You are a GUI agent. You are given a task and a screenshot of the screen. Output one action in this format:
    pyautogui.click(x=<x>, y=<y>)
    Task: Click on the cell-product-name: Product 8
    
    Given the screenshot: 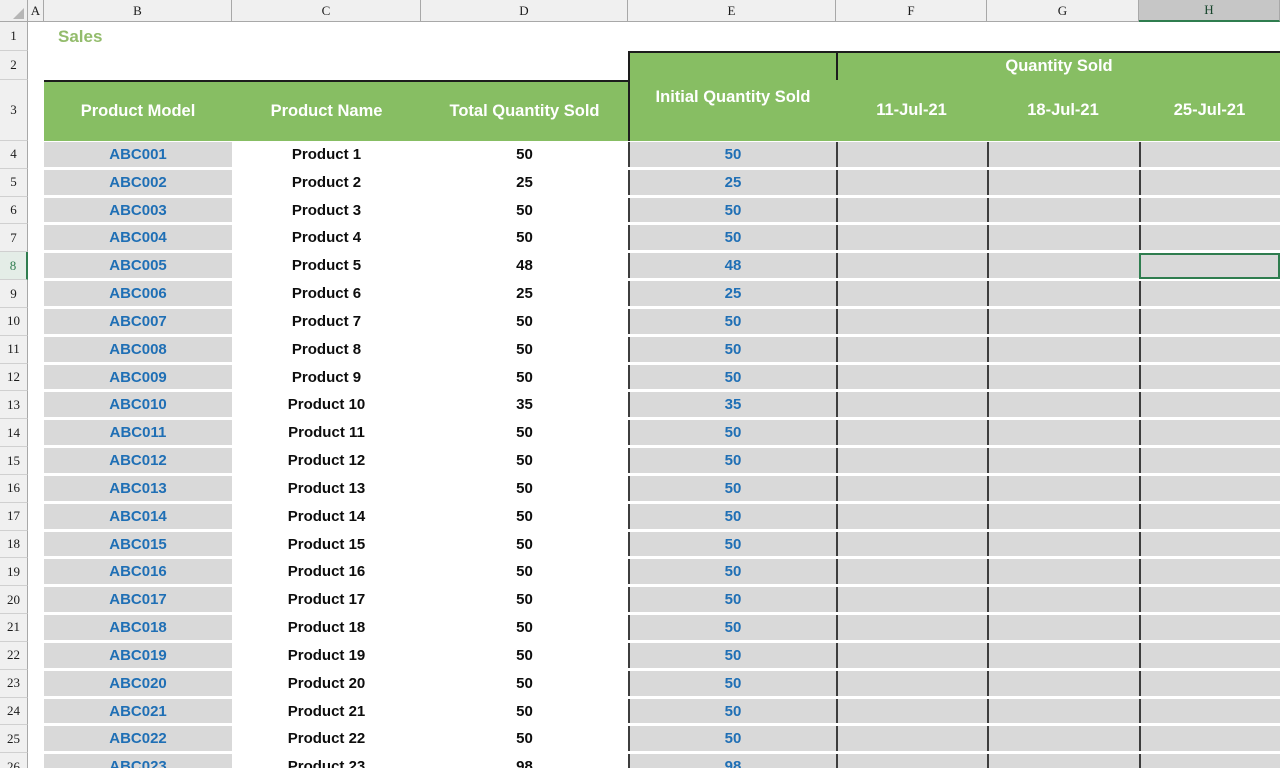 What is the action you would take?
    pyautogui.click(x=326, y=349)
    